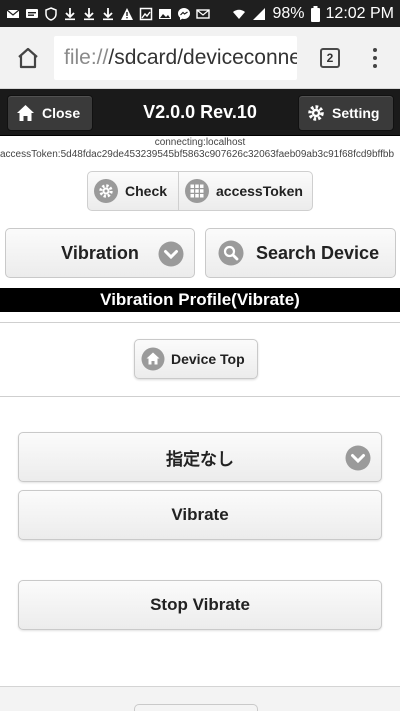 This screenshot has height=711, width=400. I want to click on url-bar: file:///sdcard/deviceconne, so click(175, 57).